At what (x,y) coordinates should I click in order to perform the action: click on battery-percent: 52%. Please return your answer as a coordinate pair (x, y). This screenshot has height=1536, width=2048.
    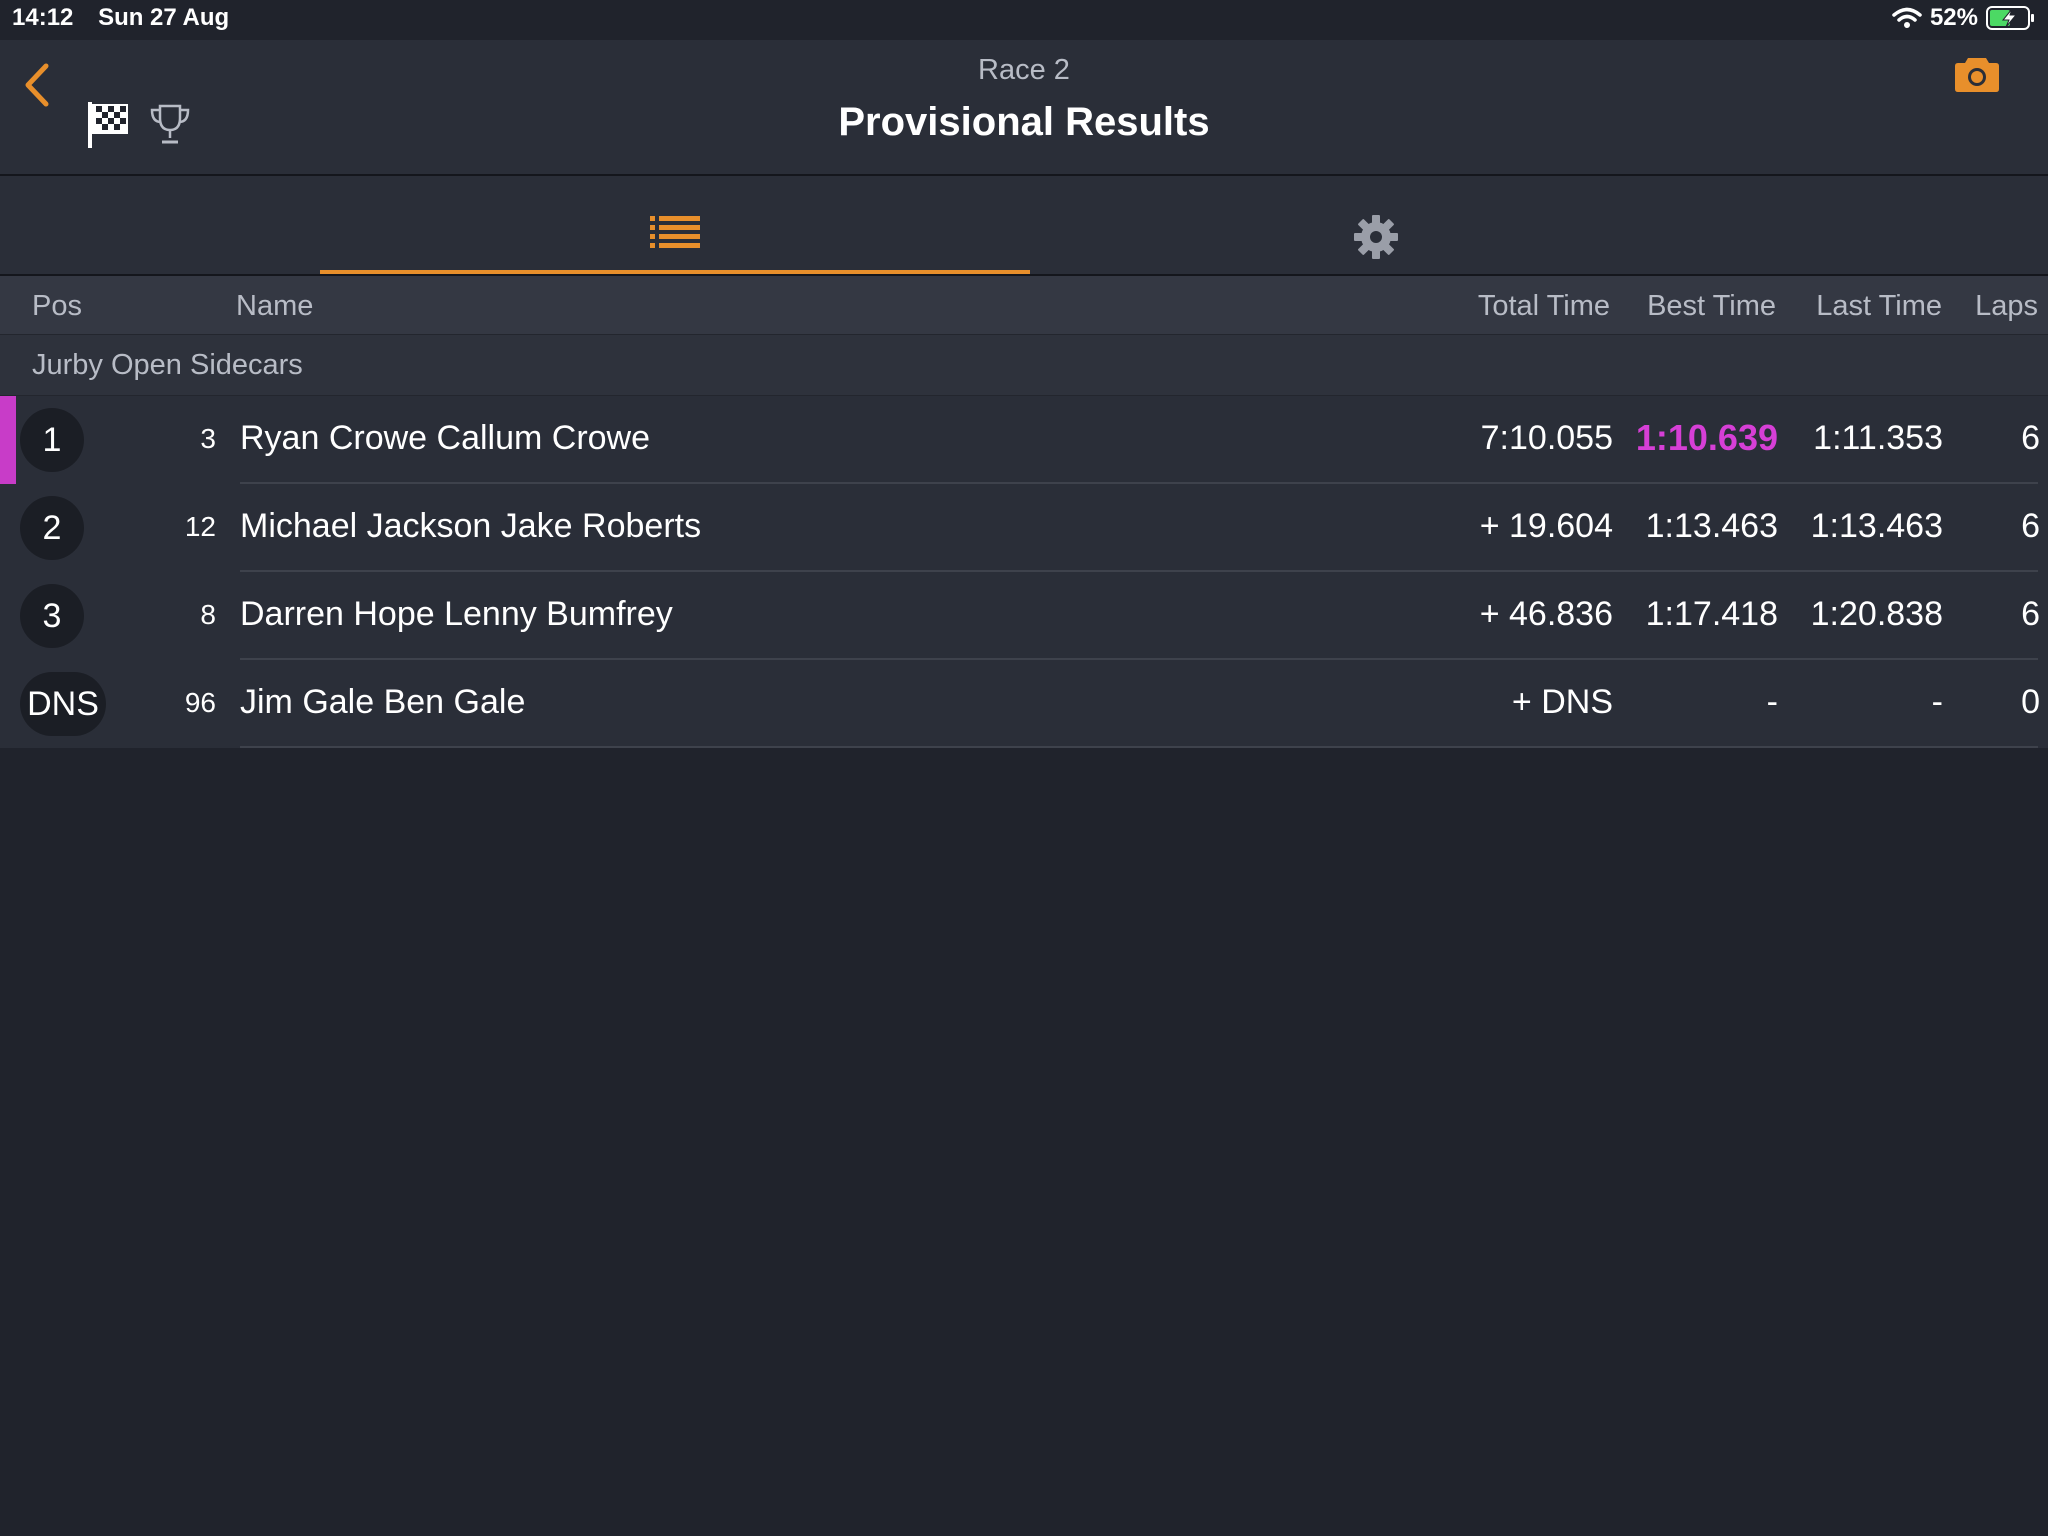
    Looking at the image, I should click on (1953, 17).